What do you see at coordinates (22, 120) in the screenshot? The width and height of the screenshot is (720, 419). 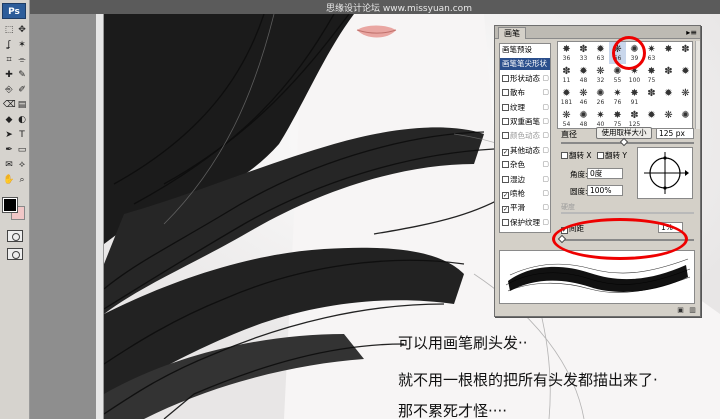 I see `dodge-icon: ◐` at bounding box center [22, 120].